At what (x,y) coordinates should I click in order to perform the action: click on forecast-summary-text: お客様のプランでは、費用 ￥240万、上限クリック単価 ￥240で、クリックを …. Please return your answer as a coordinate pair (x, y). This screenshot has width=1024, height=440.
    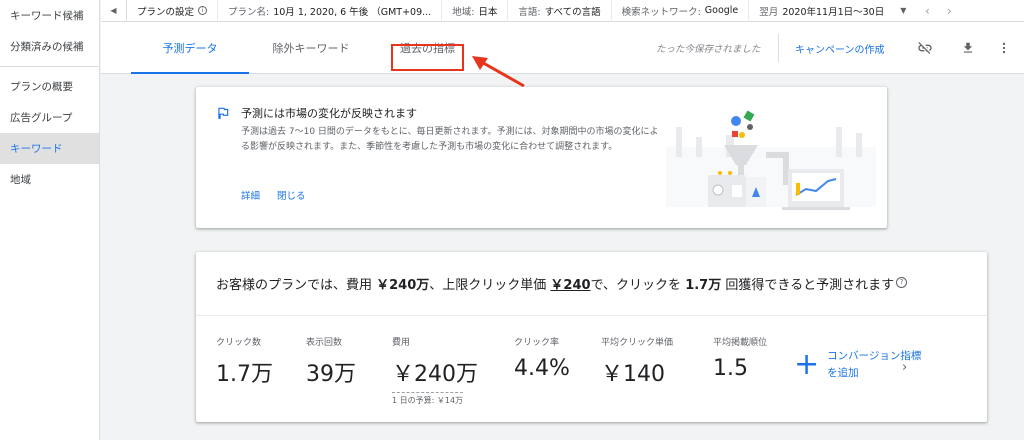
    Looking at the image, I should click on (562, 283).